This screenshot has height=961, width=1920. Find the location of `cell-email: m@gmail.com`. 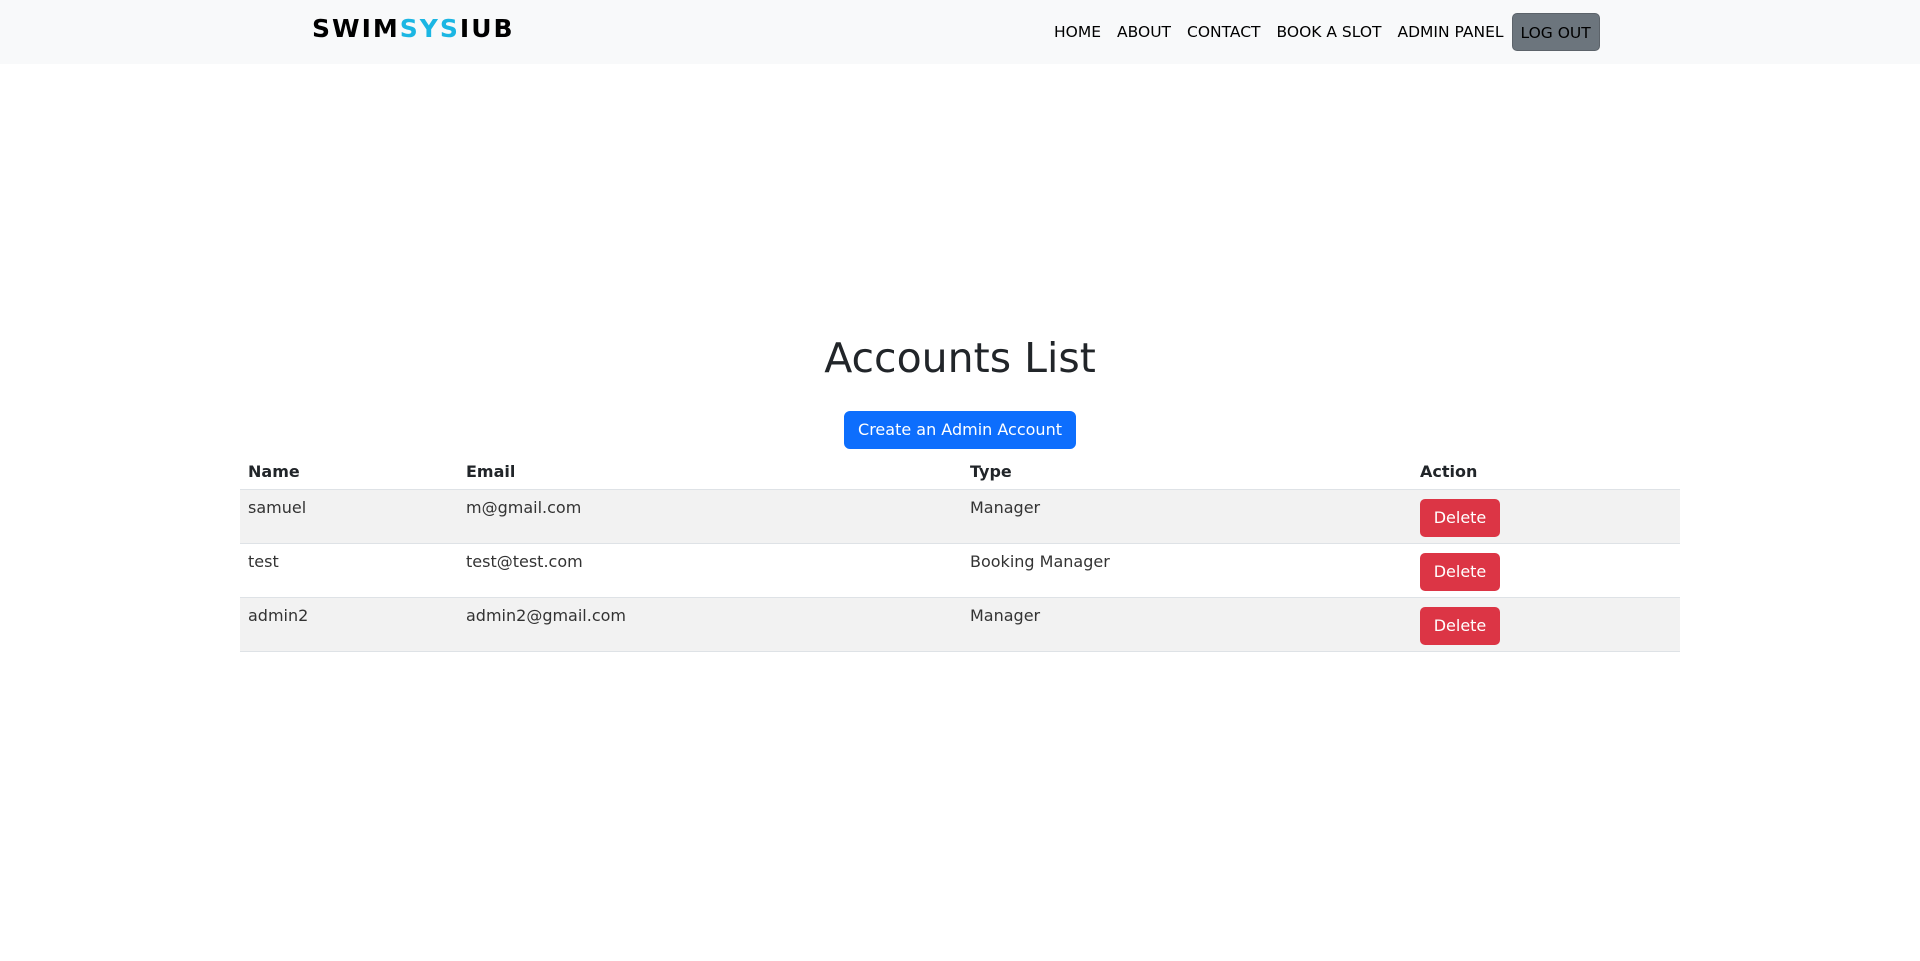

cell-email: m@gmail.com is located at coordinates (710, 516).